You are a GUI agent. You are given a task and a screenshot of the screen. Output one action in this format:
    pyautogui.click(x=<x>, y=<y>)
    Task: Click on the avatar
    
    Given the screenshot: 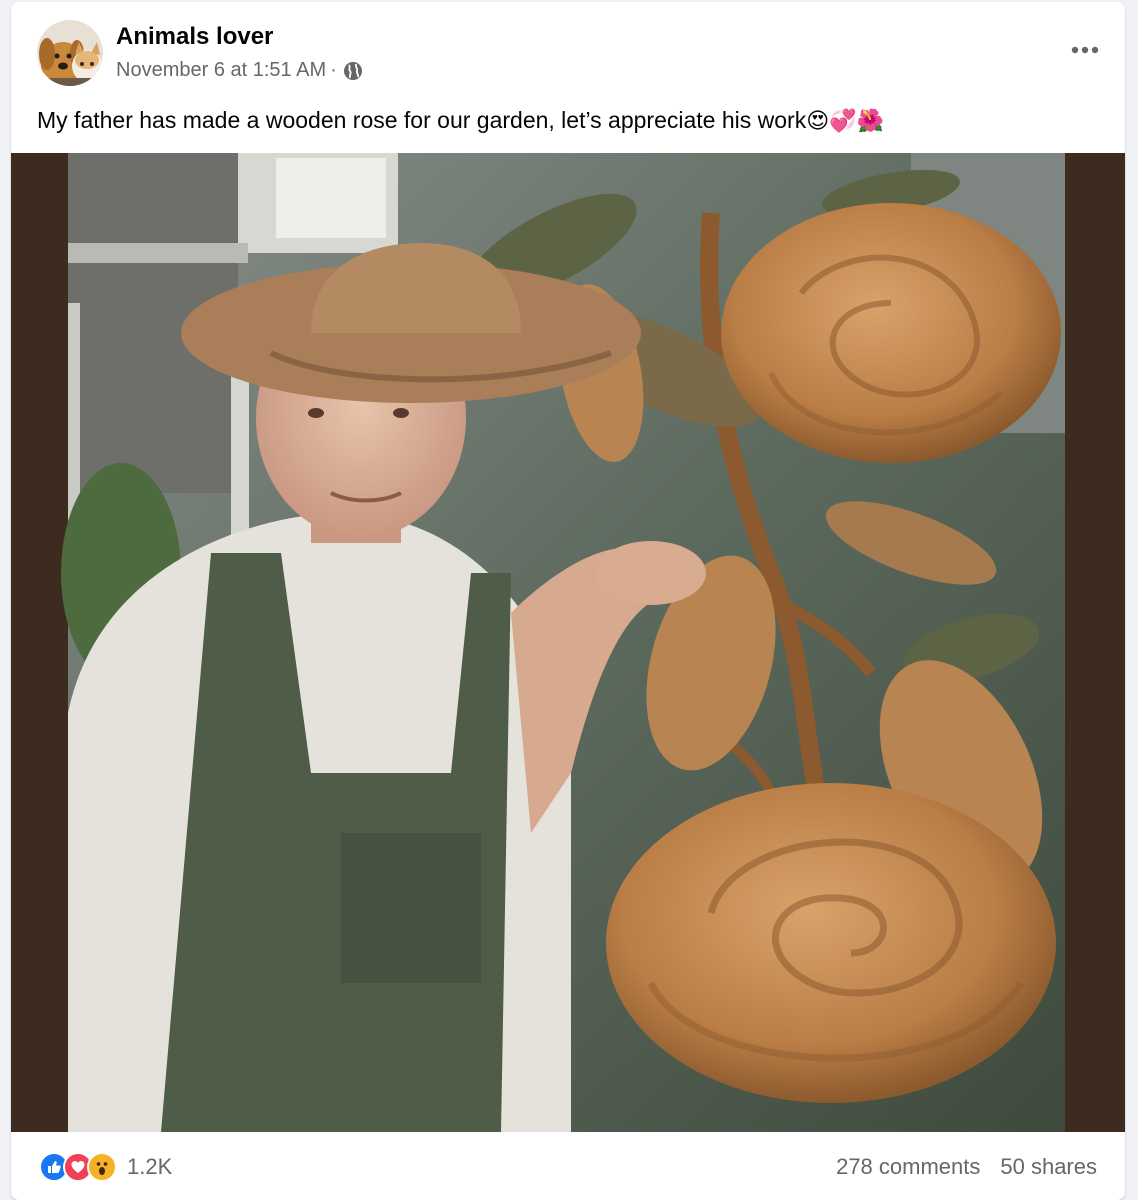 What is the action you would take?
    pyautogui.click(x=70, y=53)
    